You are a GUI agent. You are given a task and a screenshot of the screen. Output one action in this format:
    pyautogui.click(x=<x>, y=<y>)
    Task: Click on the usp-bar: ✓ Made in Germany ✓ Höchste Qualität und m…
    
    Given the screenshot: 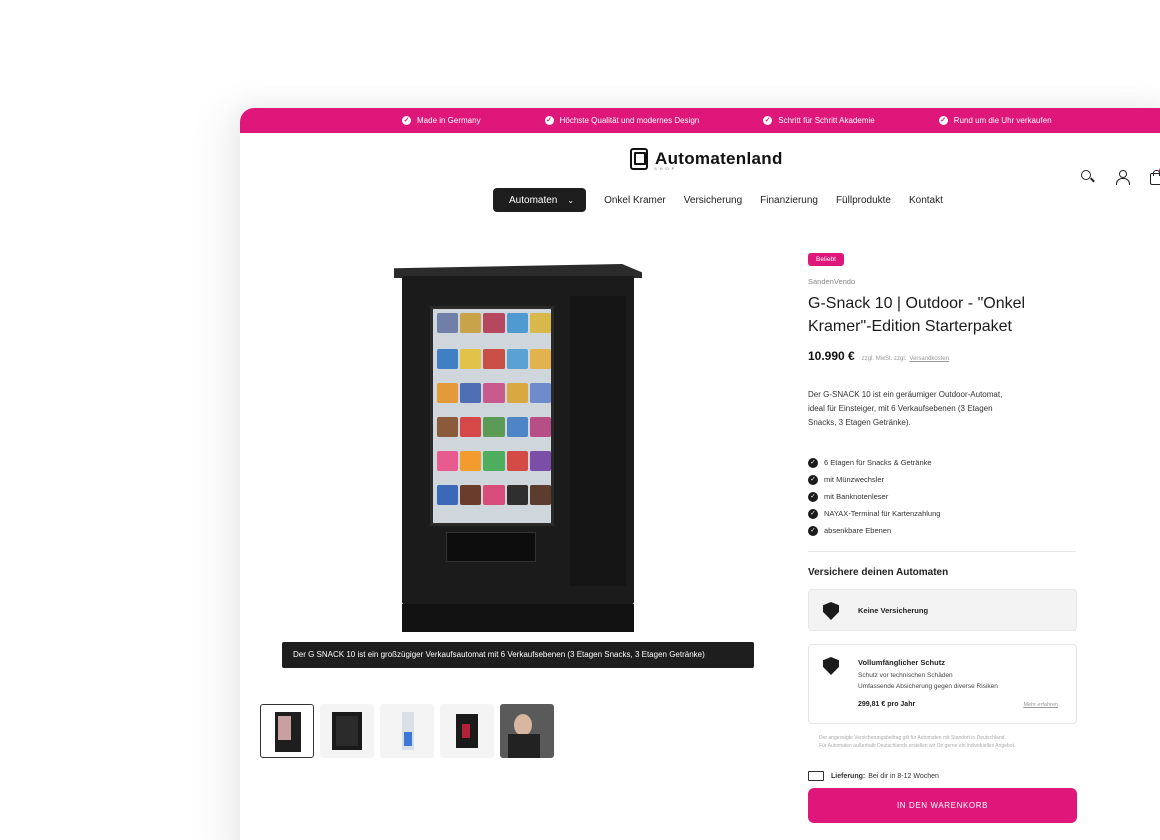 What is the action you would take?
    pyautogui.click(x=700, y=120)
    